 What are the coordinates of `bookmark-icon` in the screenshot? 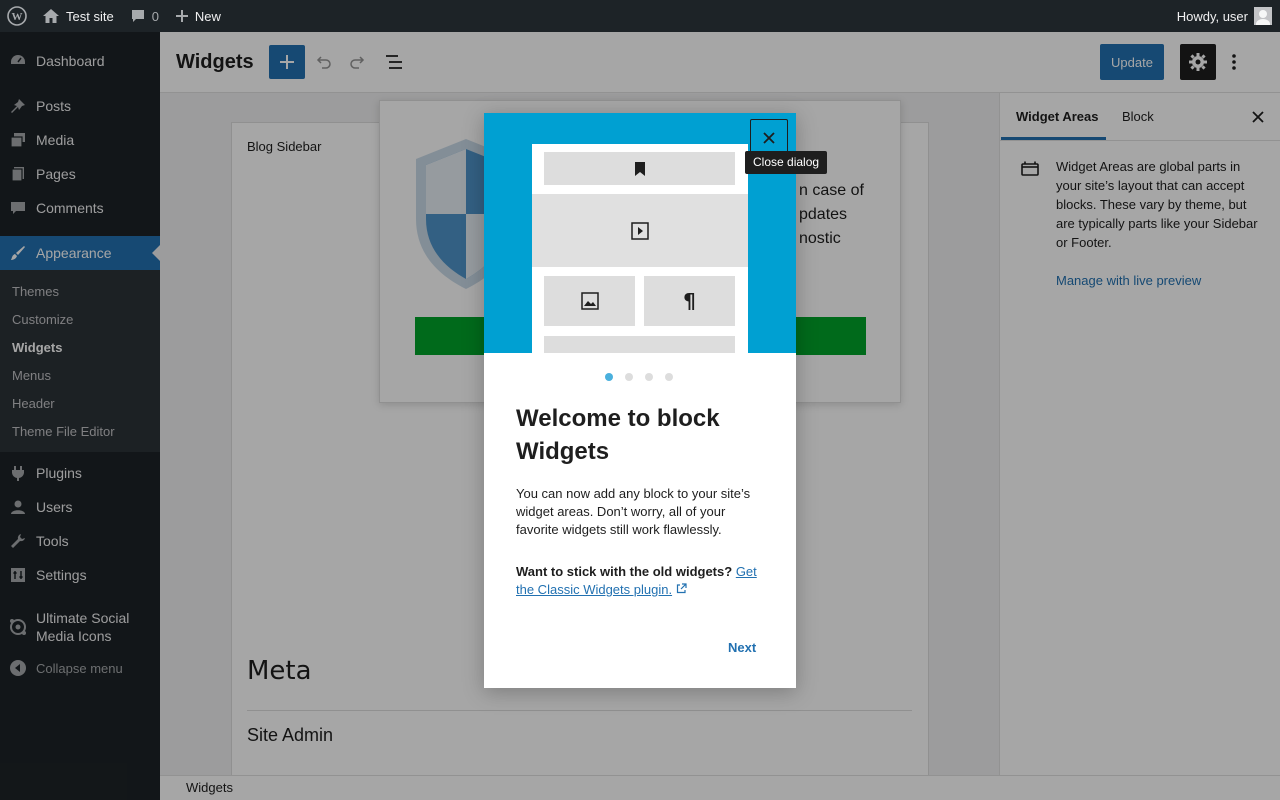 It's located at (640, 168).